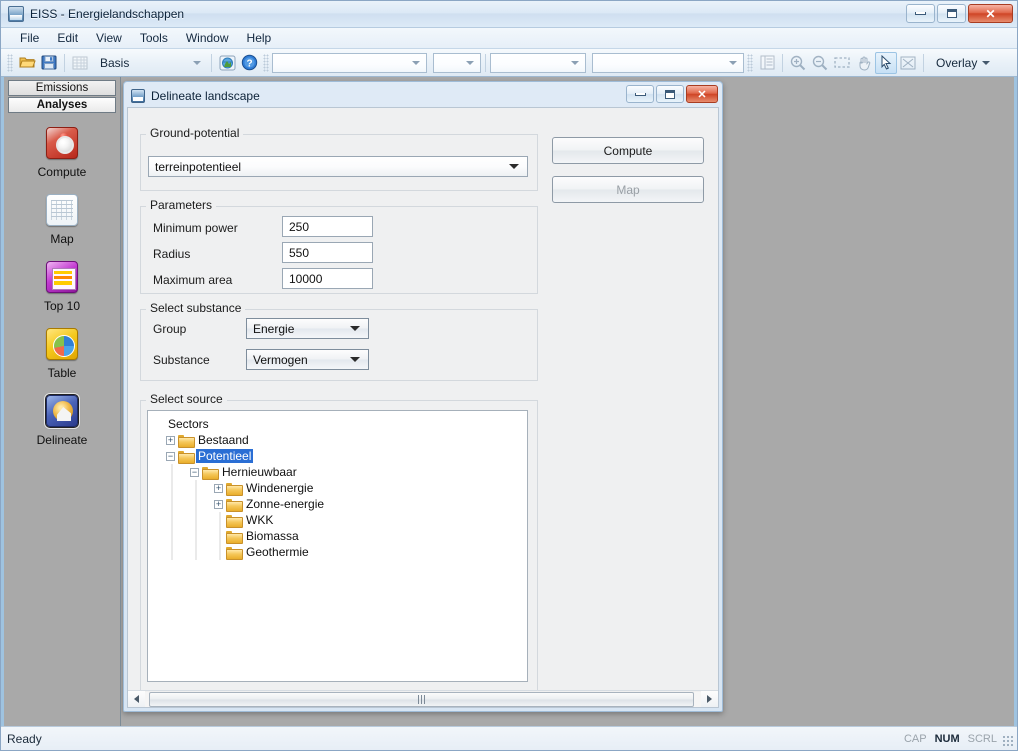 The height and width of the screenshot is (751, 1018). Describe the element at coordinates (62, 420) in the screenshot. I see `sidebar-item-delineate: Delineate` at that location.